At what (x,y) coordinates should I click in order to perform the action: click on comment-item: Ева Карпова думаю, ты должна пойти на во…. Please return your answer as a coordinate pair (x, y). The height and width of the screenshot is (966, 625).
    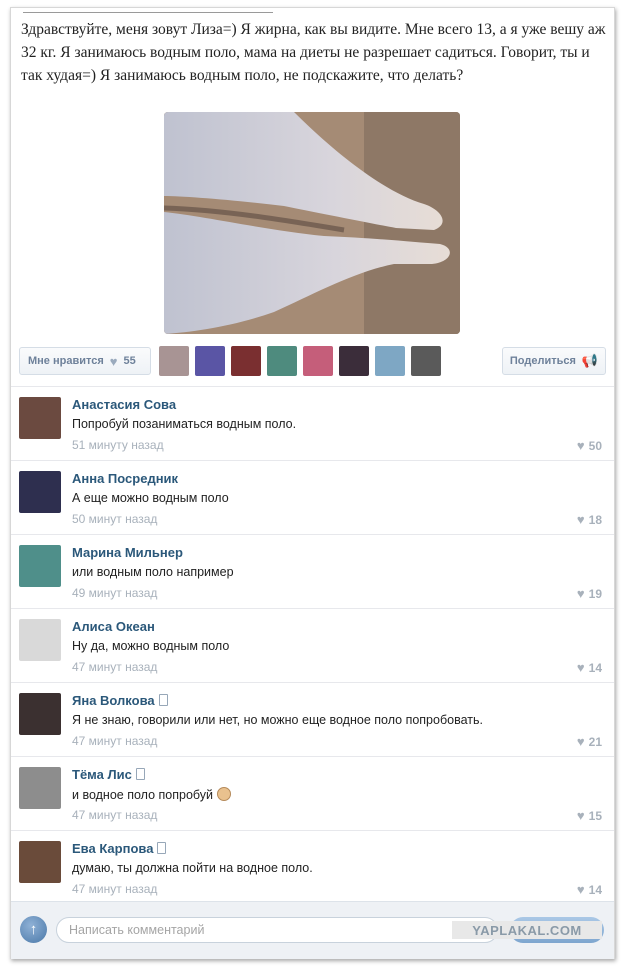
    Looking at the image, I should click on (312, 867).